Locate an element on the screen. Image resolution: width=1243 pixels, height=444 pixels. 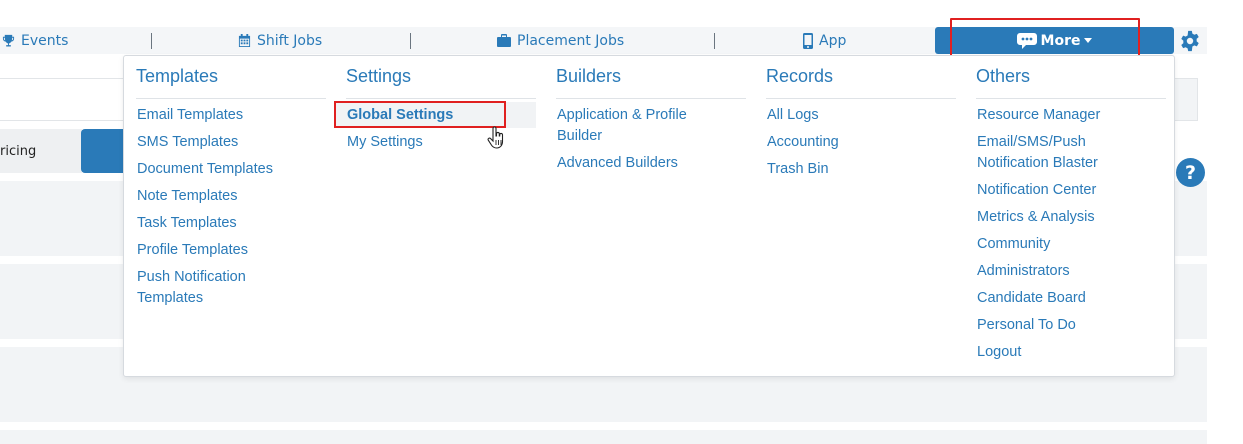
menu-item-email-templates: Email Templates is located at coordinates (234, 115).